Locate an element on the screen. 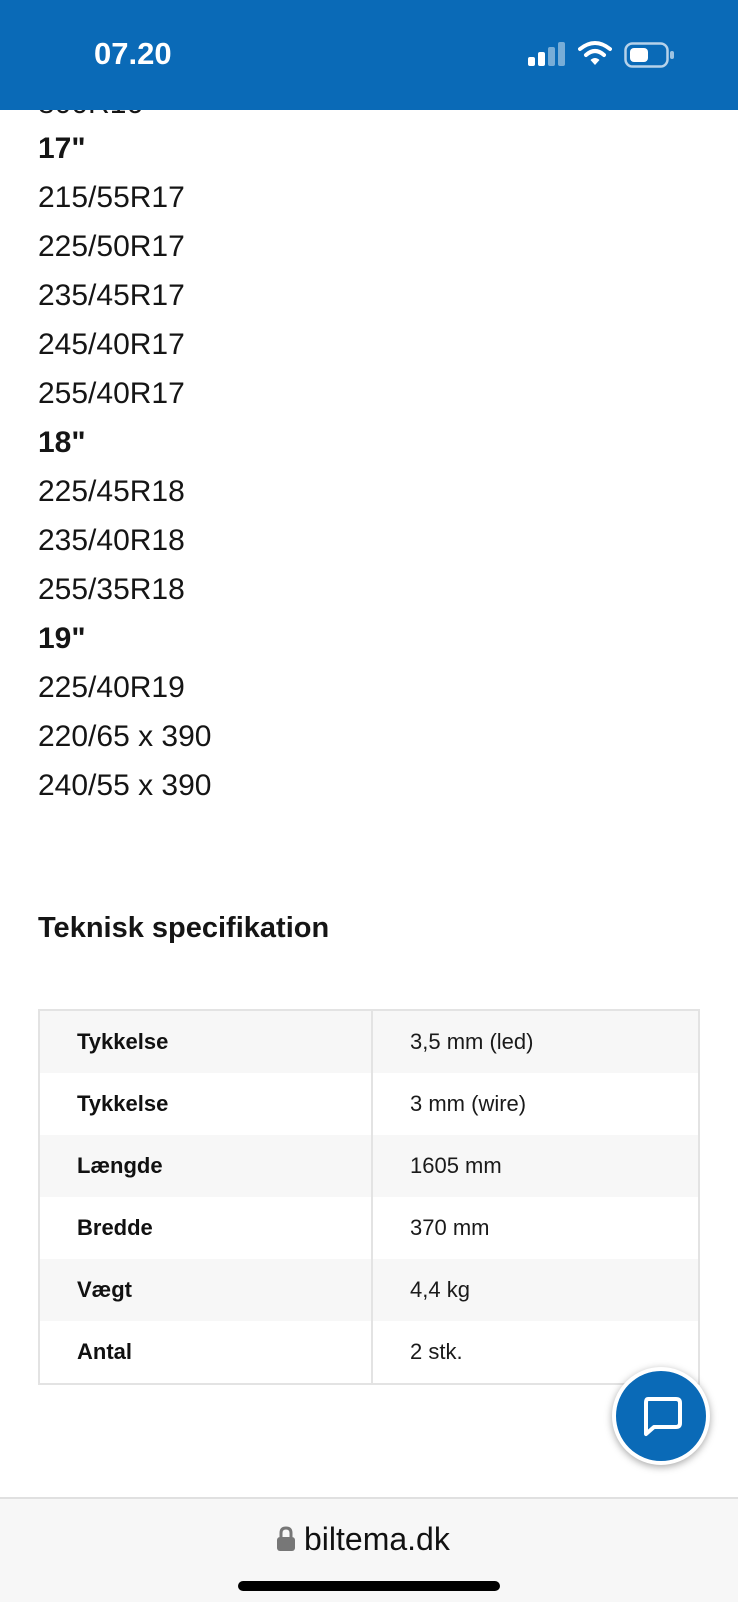  spec-label: Antal is located at coordinates (206, 1352).